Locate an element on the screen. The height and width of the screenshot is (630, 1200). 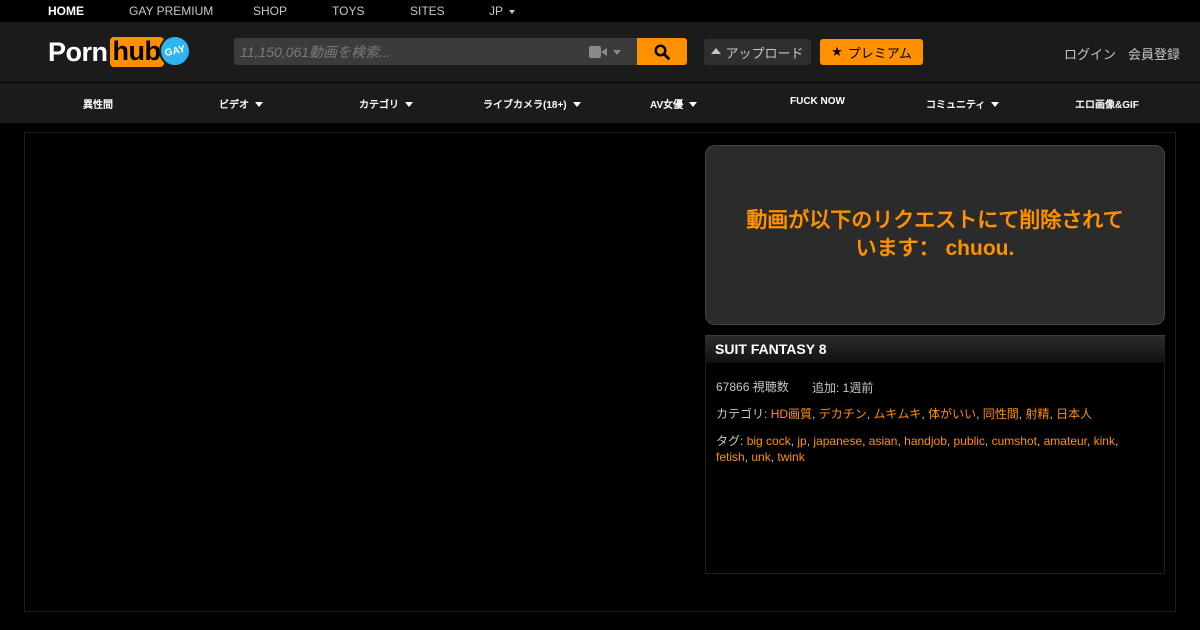
tag-link: fetish is located at coordinates (730, 457).